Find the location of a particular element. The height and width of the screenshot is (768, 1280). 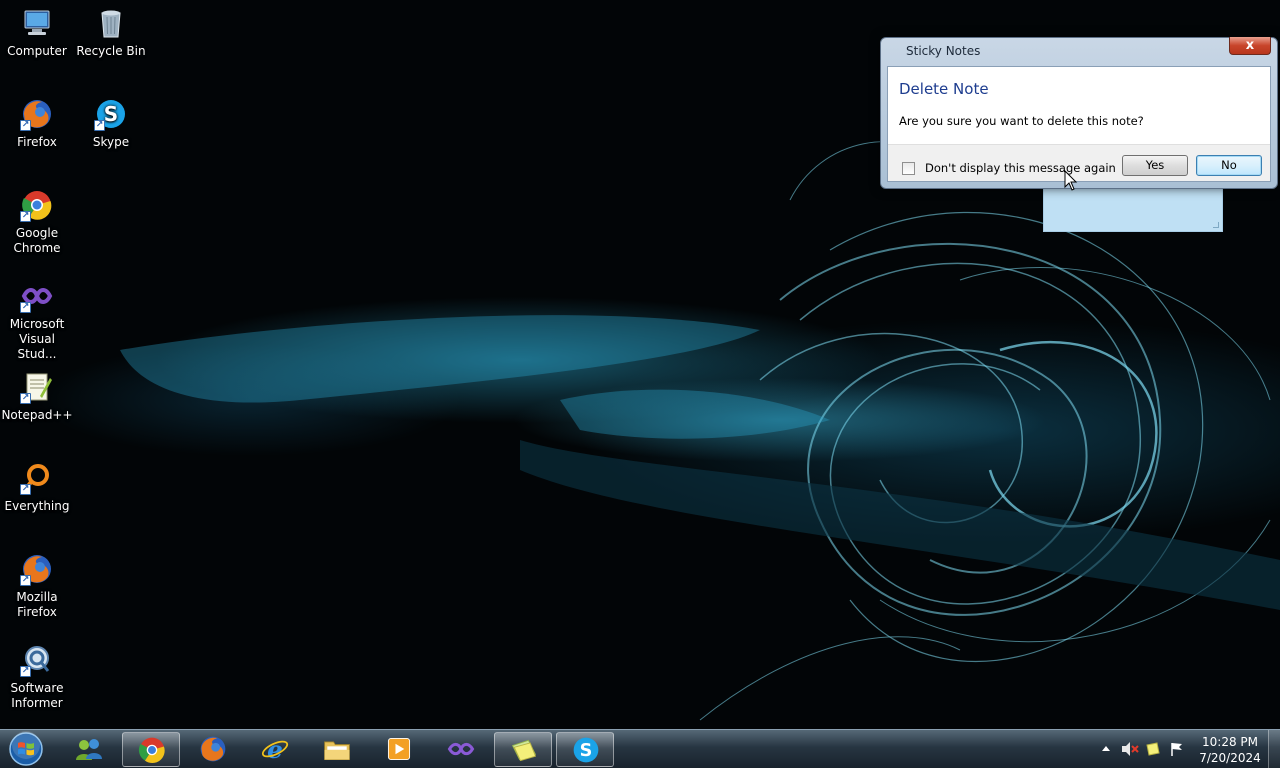

no-button: No is located at coordinates (1229, 165).